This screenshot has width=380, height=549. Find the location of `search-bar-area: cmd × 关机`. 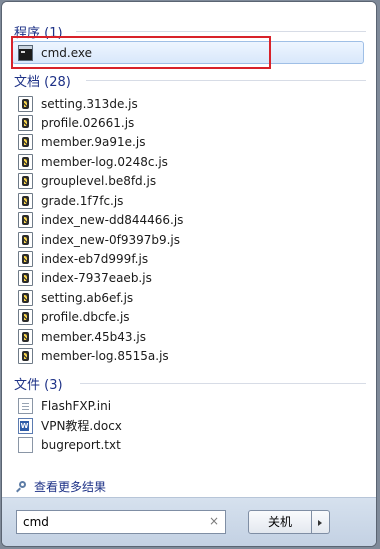

search-bar-area: cmd × 关机 is located at coordinates (189, 521).